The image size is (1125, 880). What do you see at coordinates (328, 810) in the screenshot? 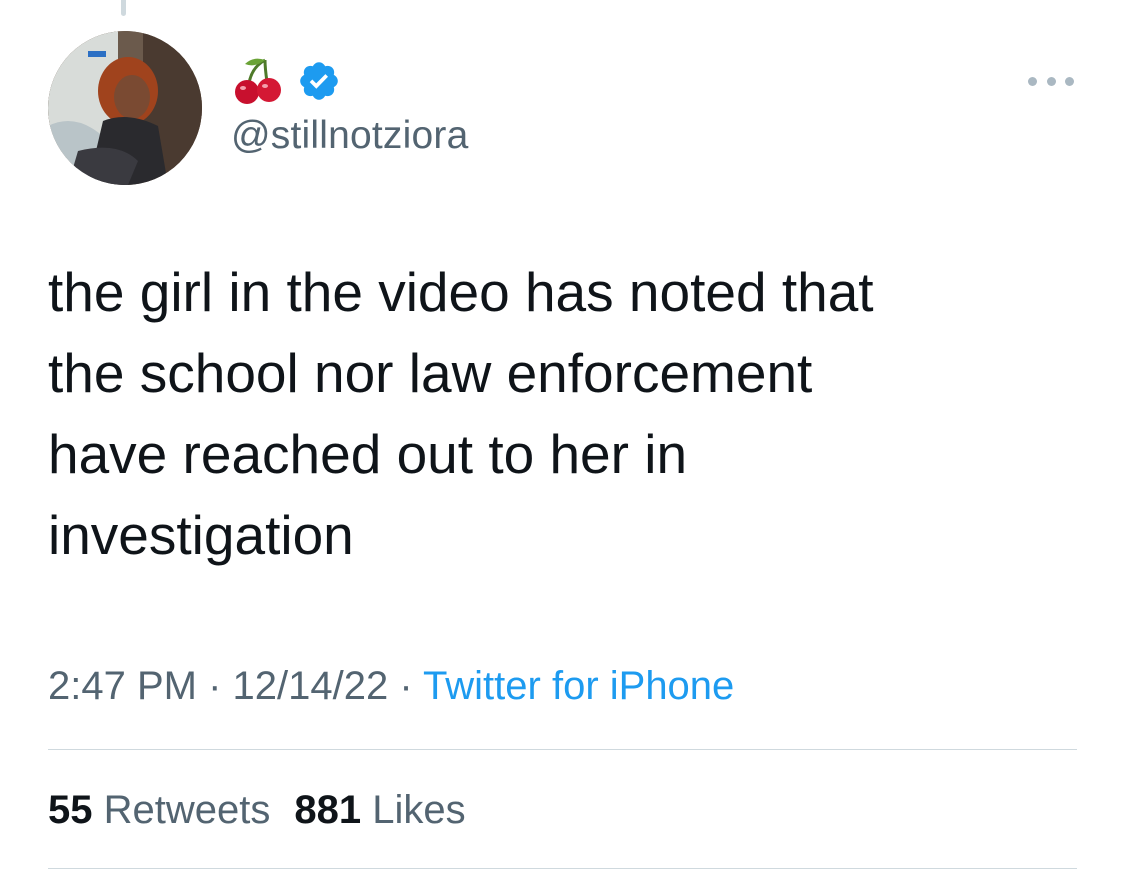
I see `likes-count: 881` at bounding box center [328, 810].